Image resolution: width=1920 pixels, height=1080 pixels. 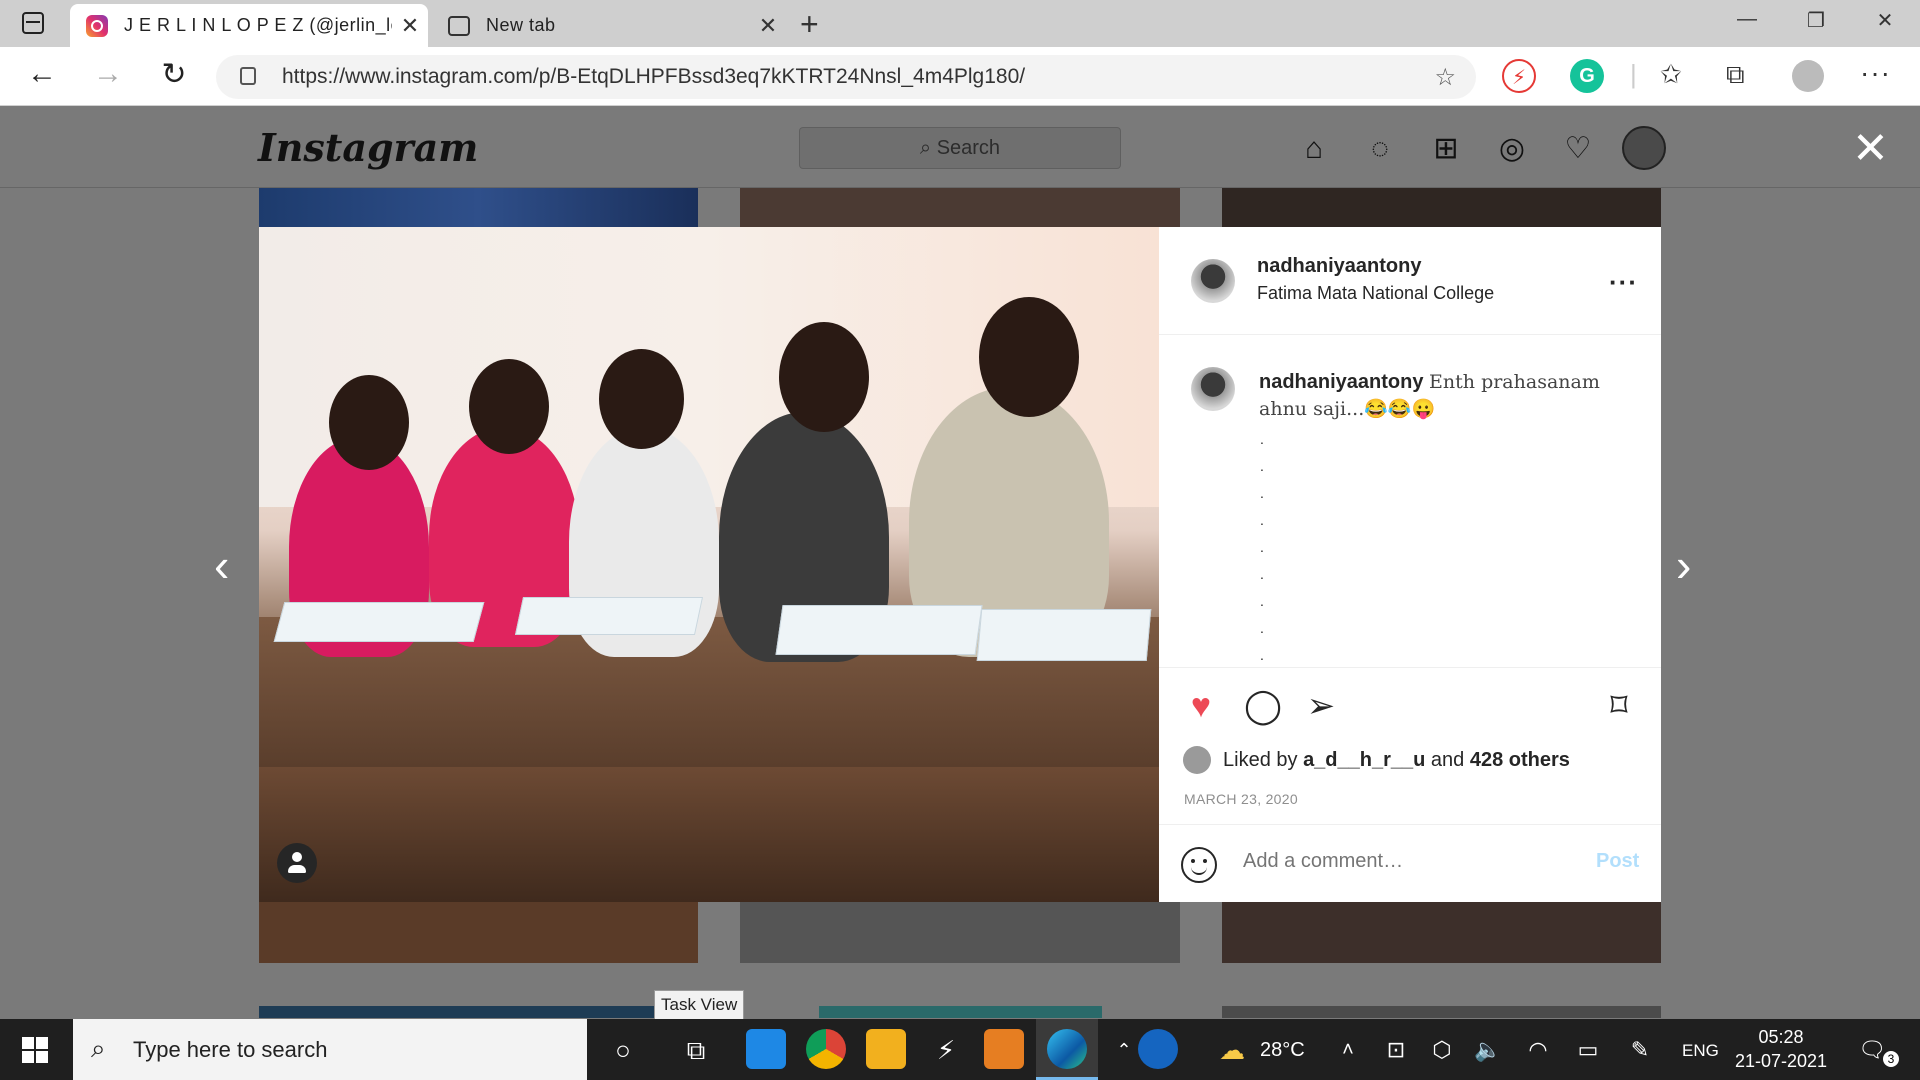 I want to click on taskbar-clock: 05:28 21-07-2021, so click(x=1781, y=1049).